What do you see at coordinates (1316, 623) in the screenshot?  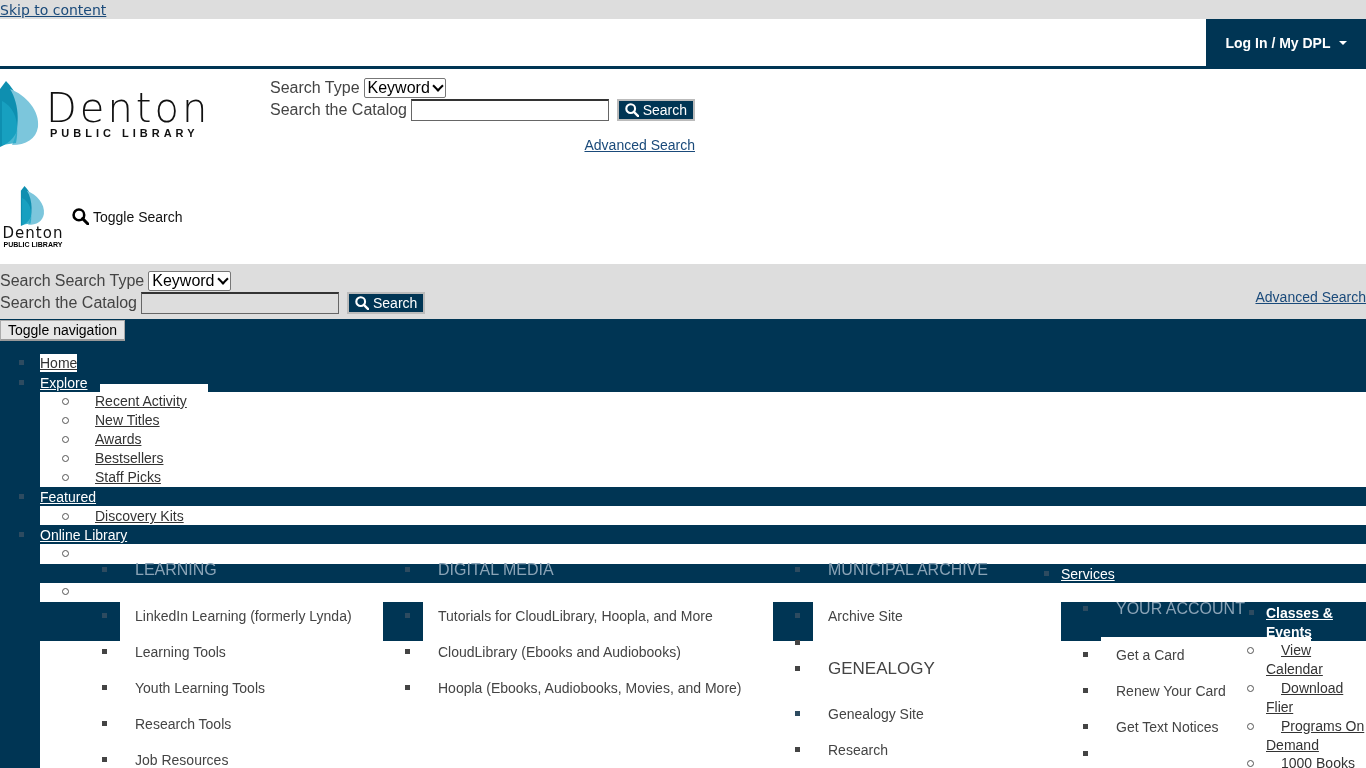 I see `nav-link: Classes & Events` at bounding box center [1316, 623].